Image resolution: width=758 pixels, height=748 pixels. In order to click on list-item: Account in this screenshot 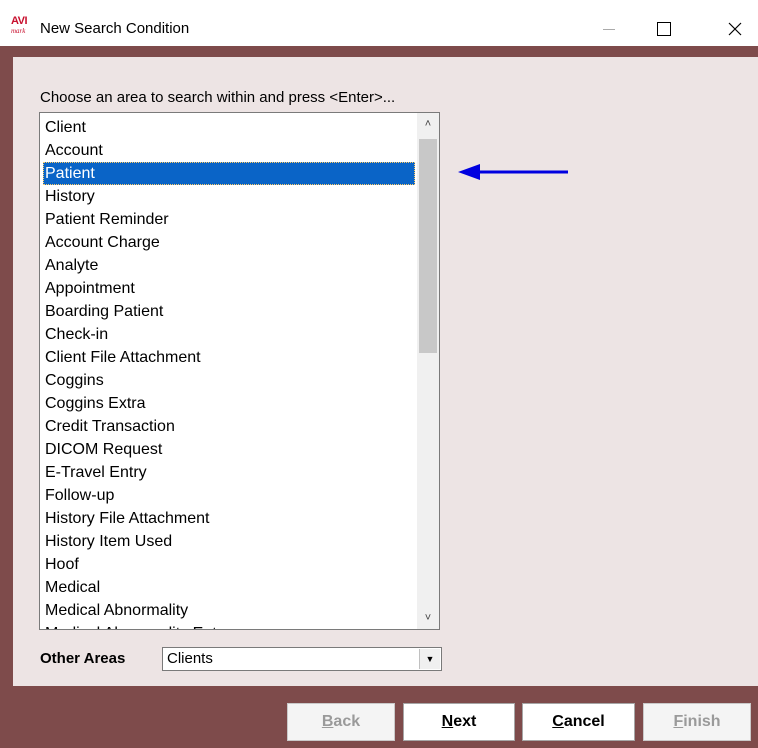, I will do `click(229, 150)`.